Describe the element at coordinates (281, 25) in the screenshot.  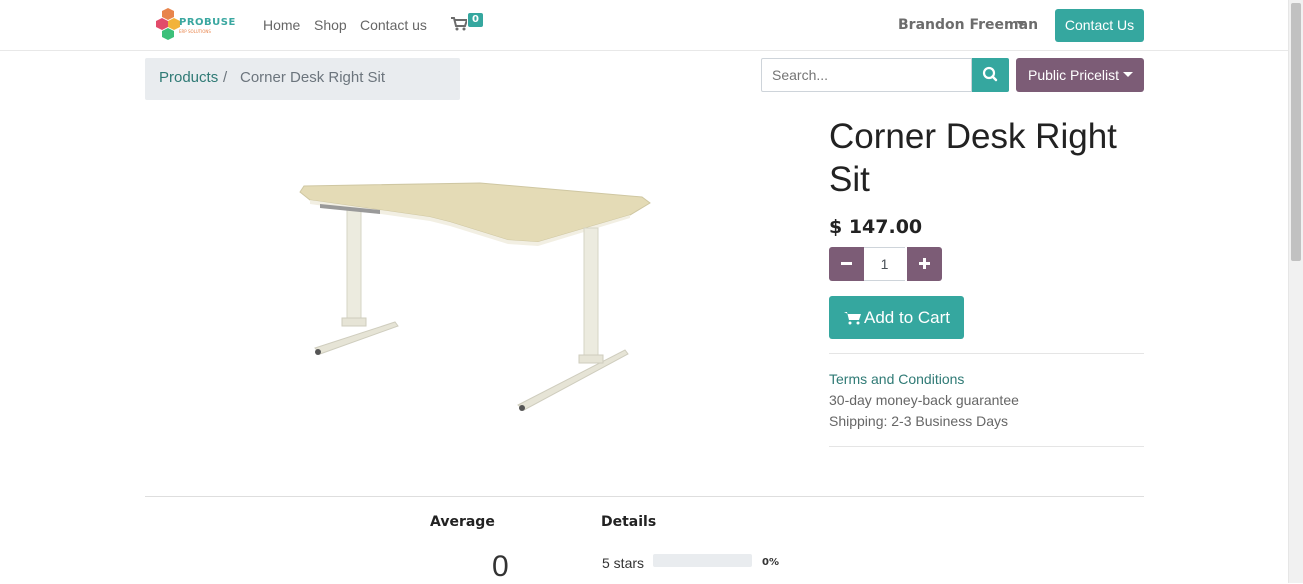
I see `nav-home-link: Home` at that location.